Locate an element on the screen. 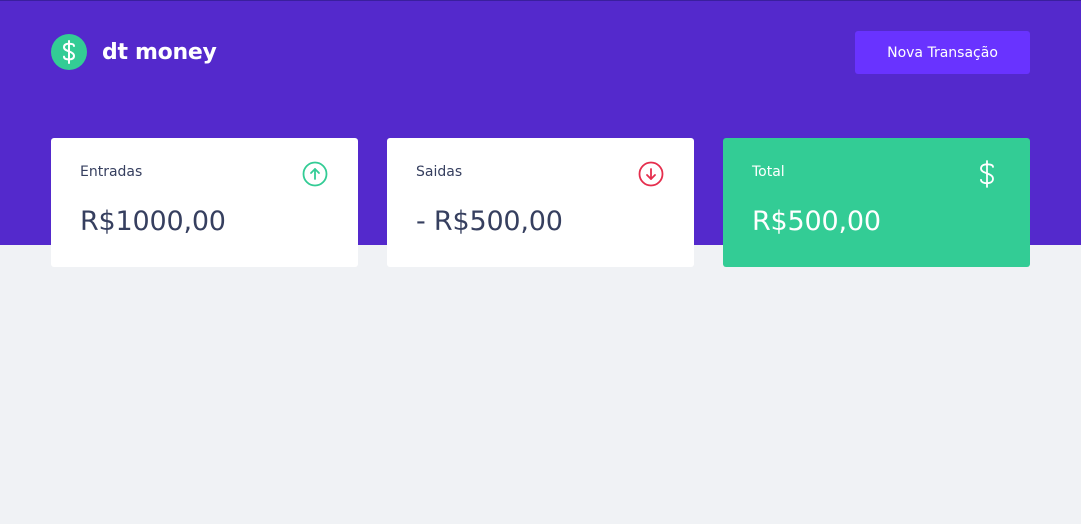  arrow-up-circle-icon is located at coordinates (315, 174).